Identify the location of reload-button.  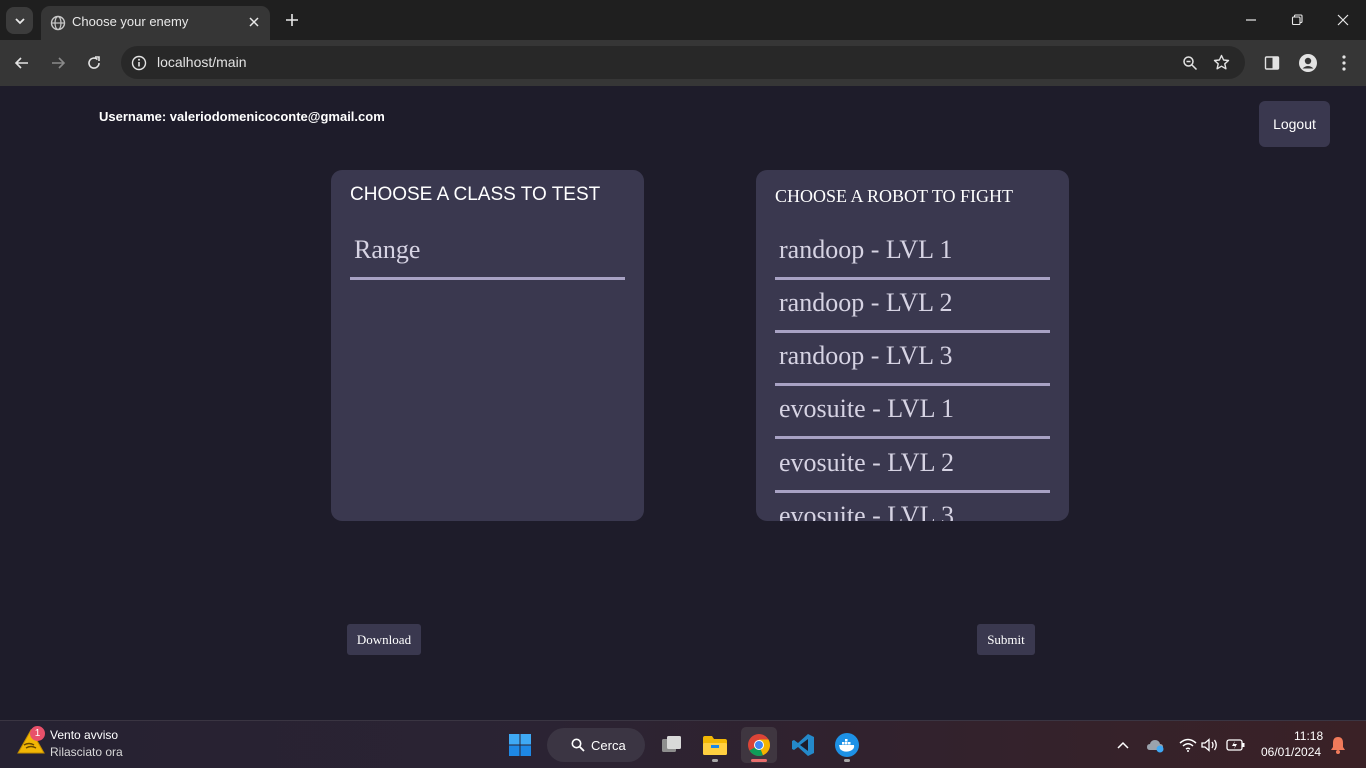
(94, 63).